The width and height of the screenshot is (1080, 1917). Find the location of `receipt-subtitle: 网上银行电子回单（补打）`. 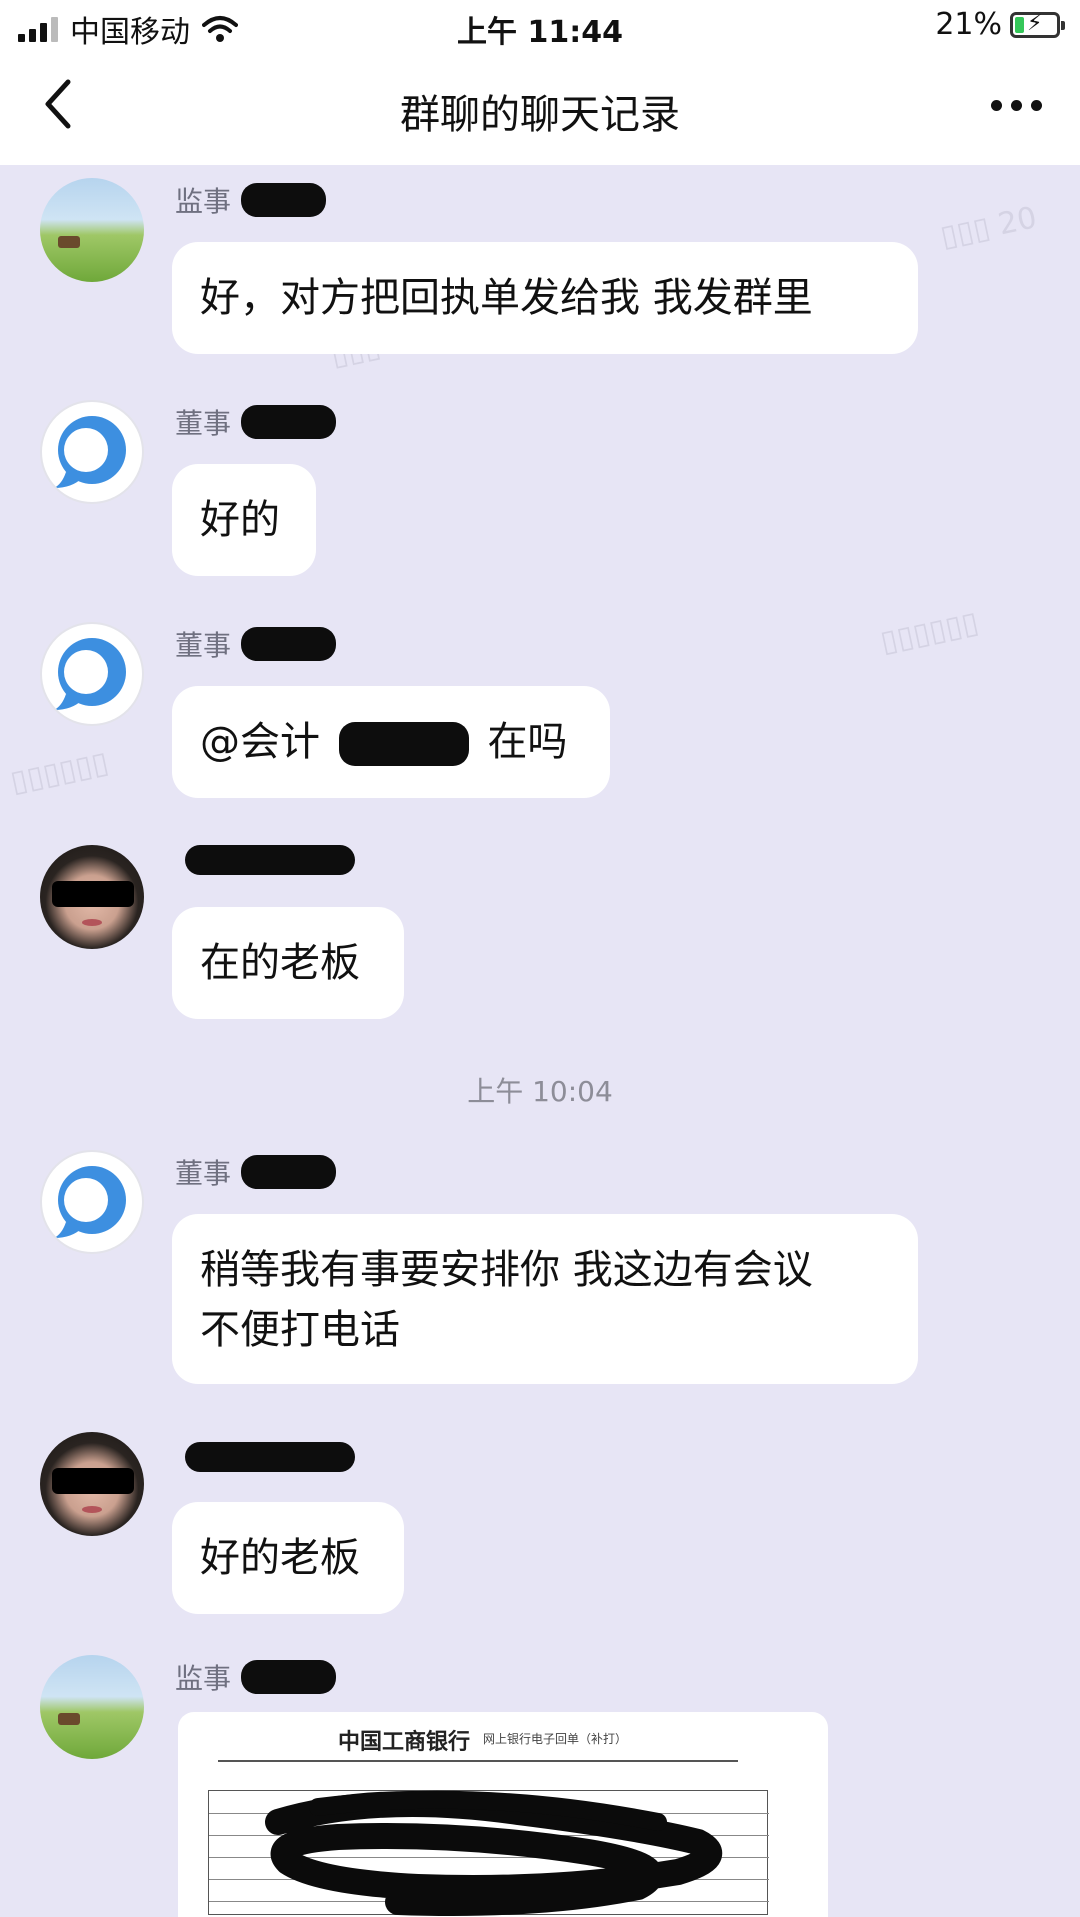

receipt-subtitle: 网上银行电子回单（补打） is located at coordinates (555, 1739).